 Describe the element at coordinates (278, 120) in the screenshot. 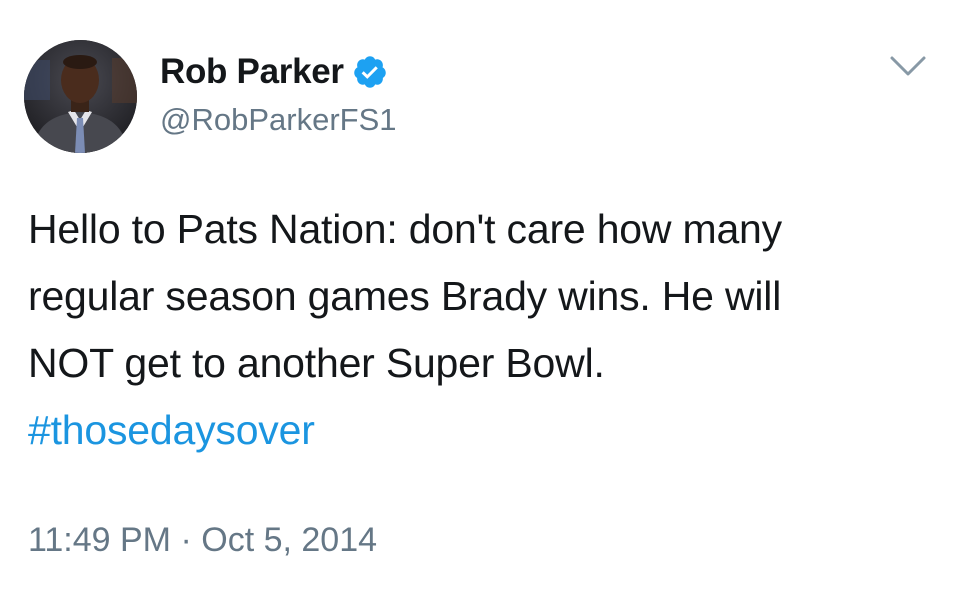

I see `author-handle: @RobParkerFS1` at that location.